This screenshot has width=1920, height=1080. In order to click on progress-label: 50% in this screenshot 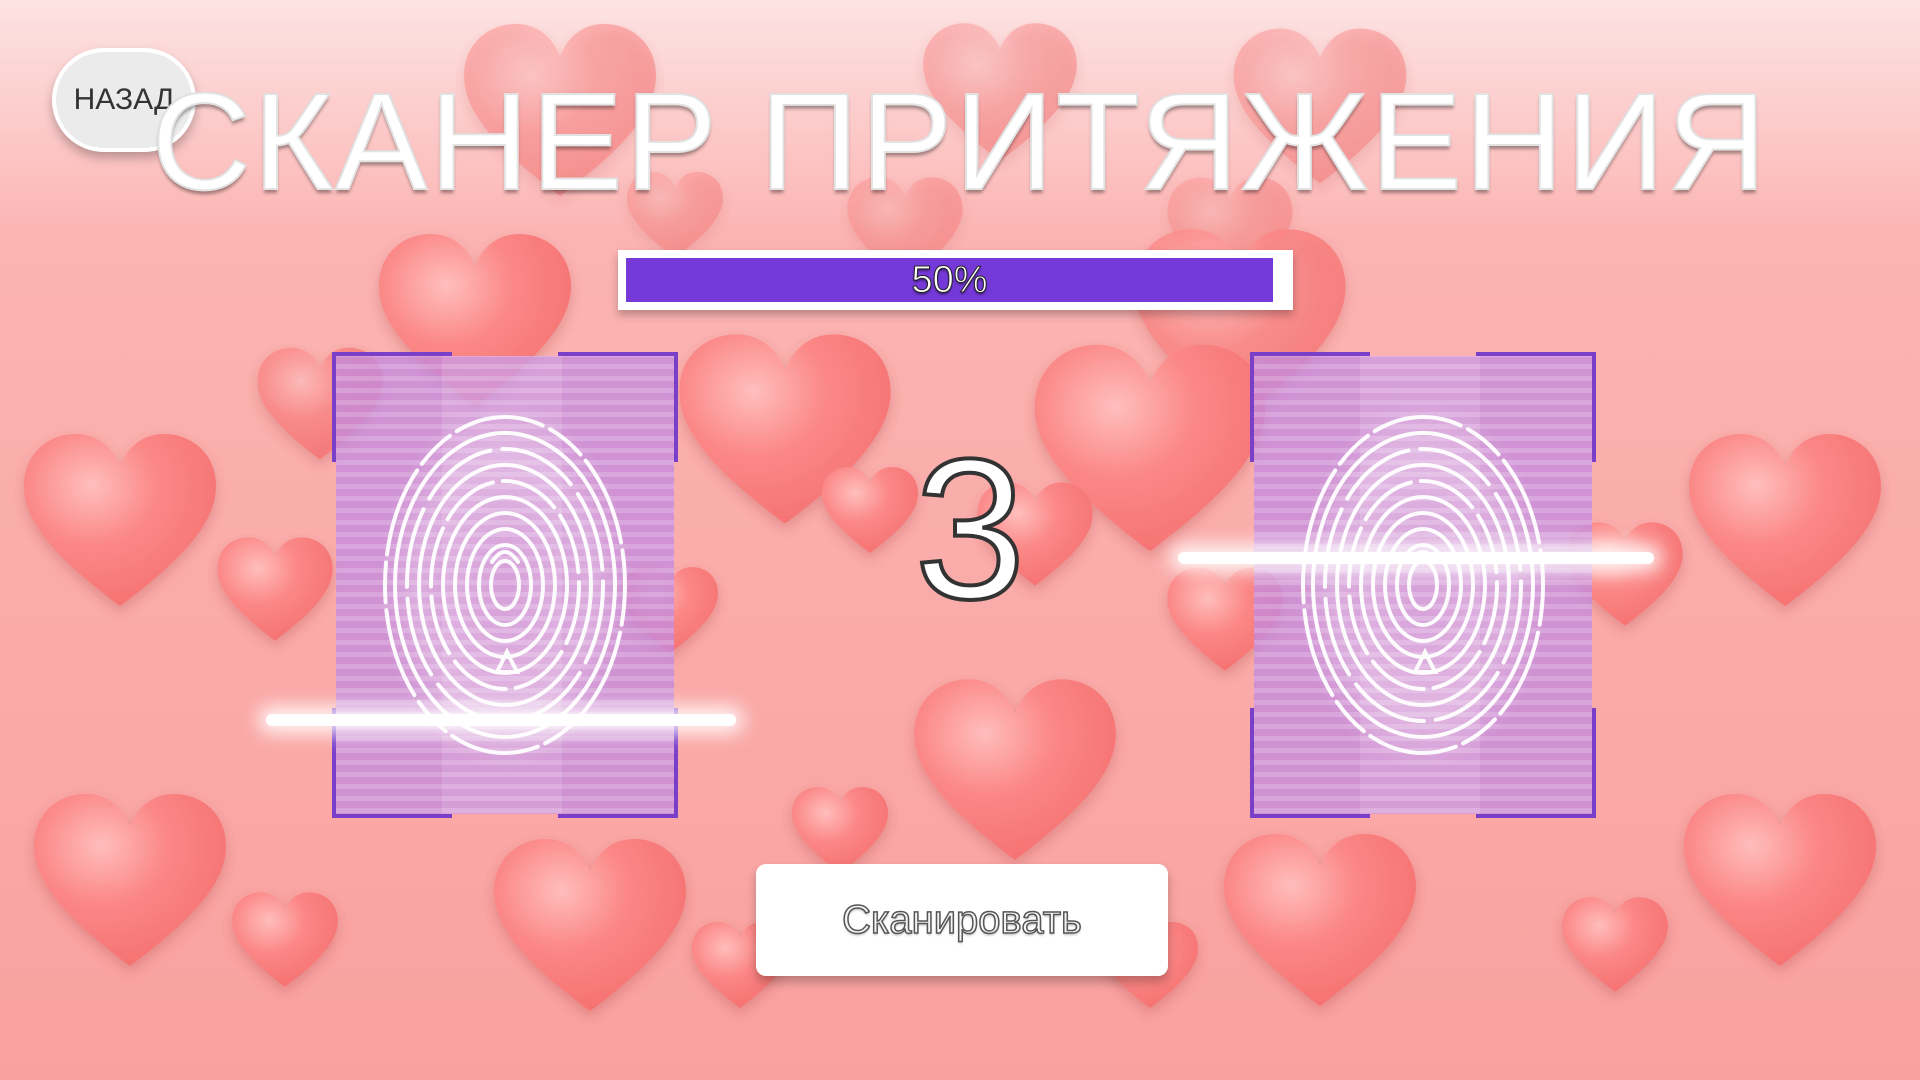, I will do `click(949, 279)`.